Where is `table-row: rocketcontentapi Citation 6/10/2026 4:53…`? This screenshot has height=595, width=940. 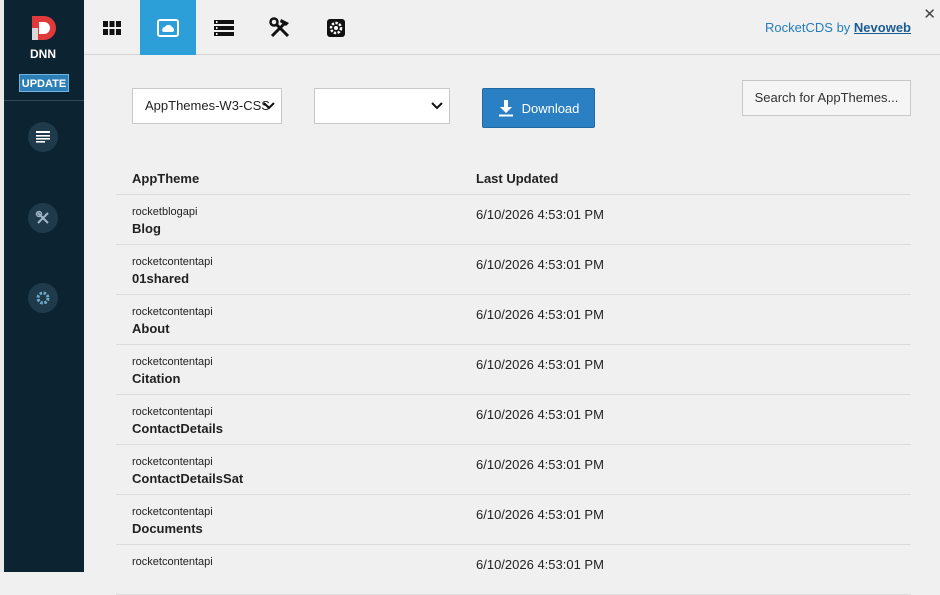
table-row: rocketcontentapi Citation 6/10/2026 4:53… is located at coordinates (513, 370).